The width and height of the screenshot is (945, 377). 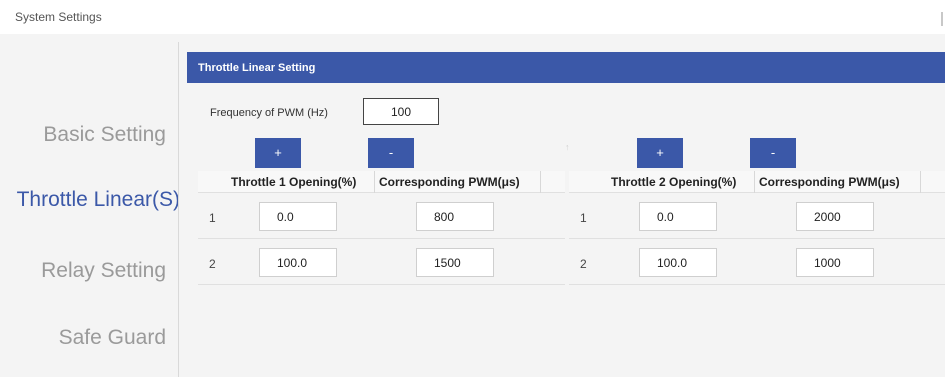 I want to click on add-row-button-throttle-2: +, so click(x=660, y=153).